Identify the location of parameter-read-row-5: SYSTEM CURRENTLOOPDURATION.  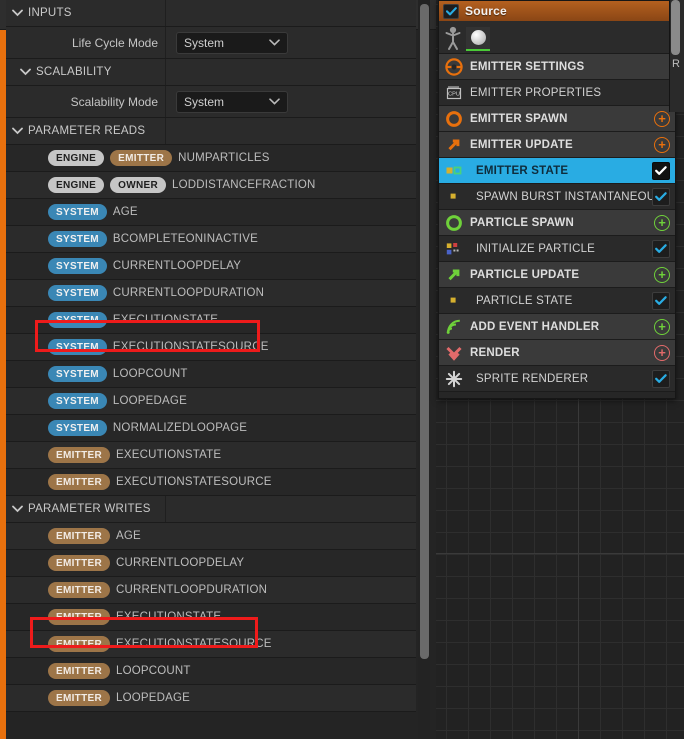
(211, 293).